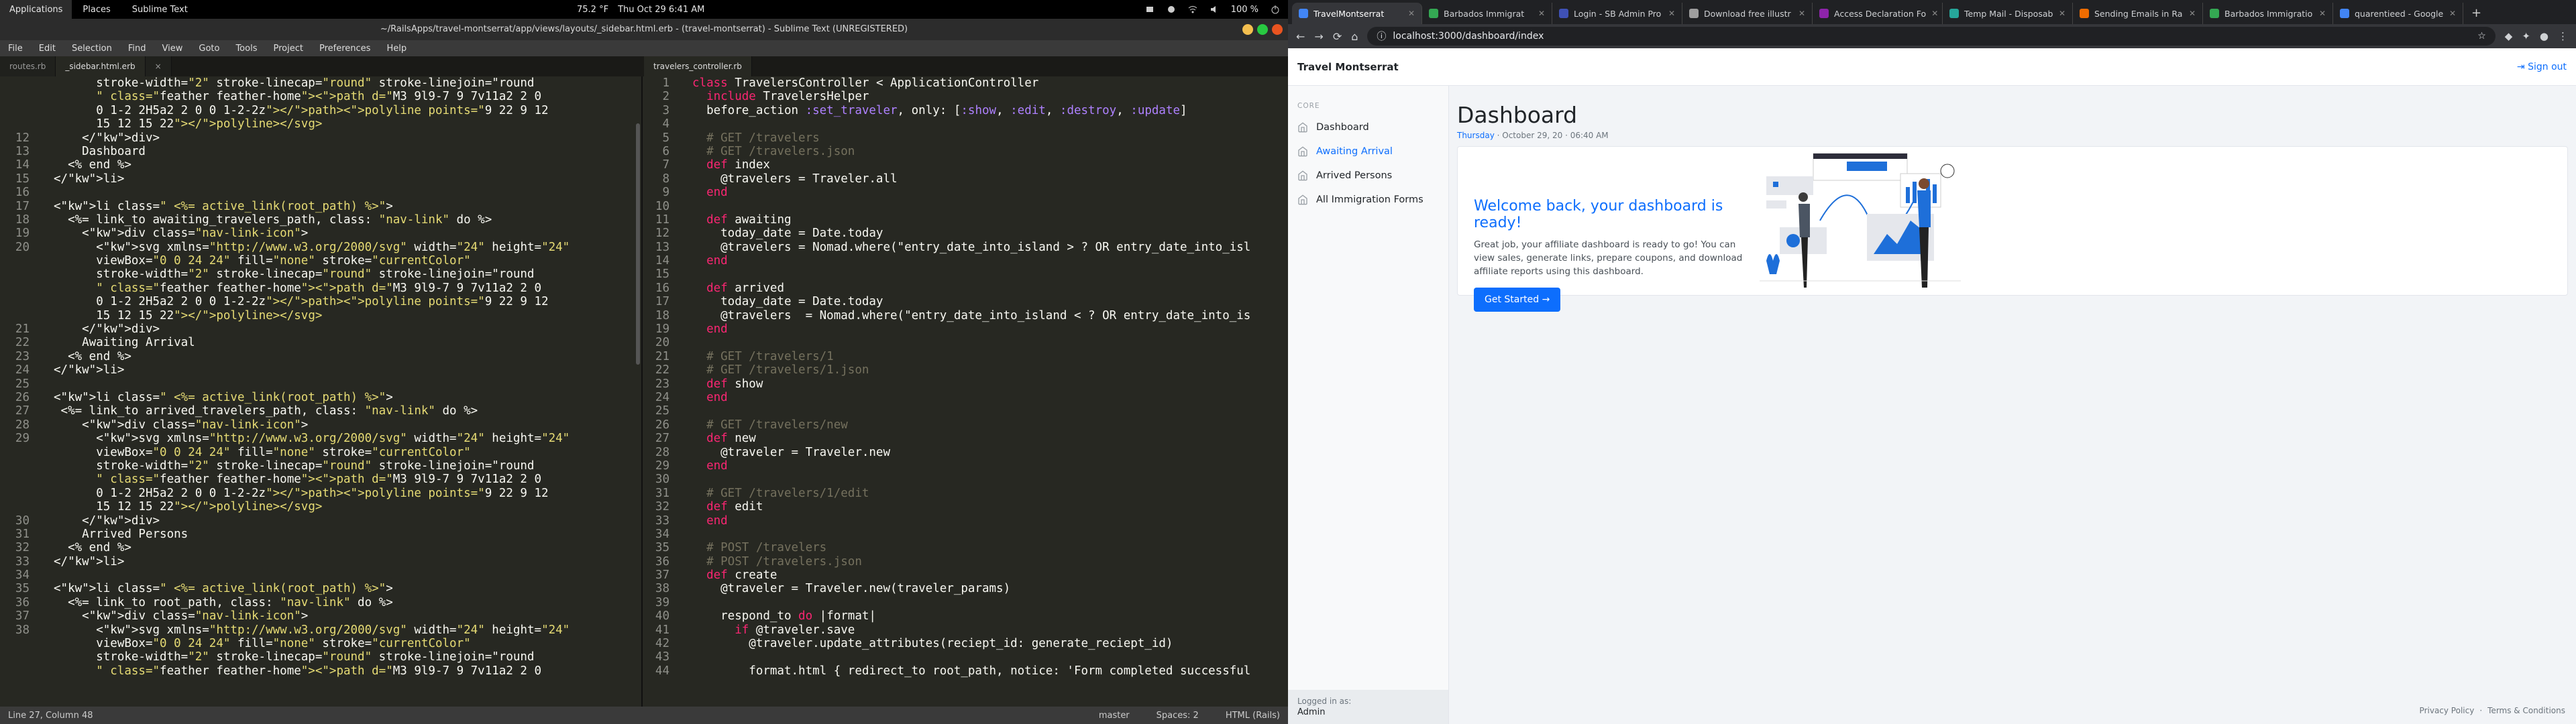  I want to click on privacy-policy-link: Privacy Policy, so click(2447, 710).